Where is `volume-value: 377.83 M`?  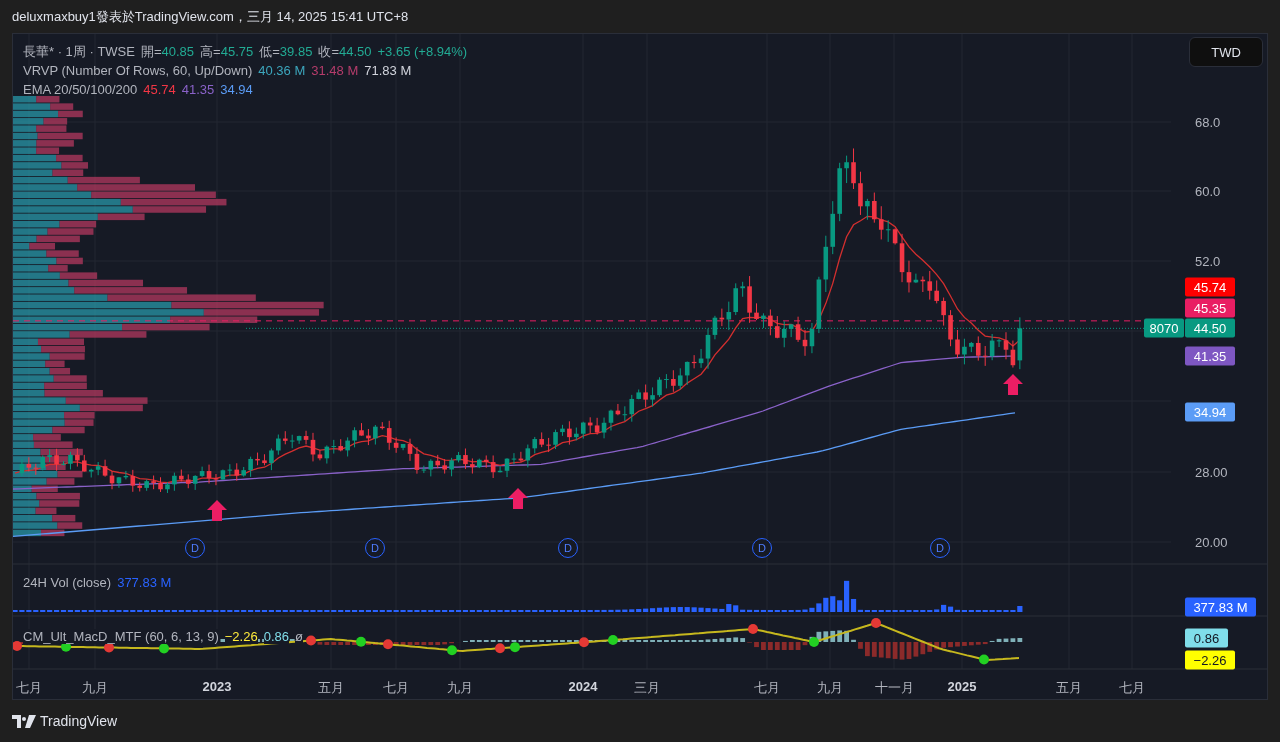 volume-value: 377.83 M is located at coordinates (144, 582).